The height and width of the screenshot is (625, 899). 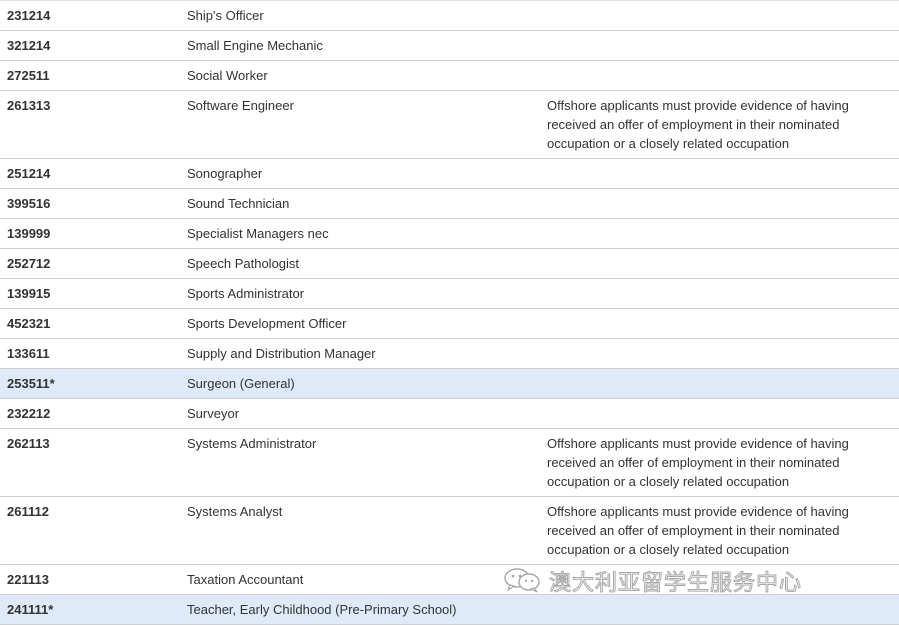 I want to click on occupation-name: Sound Technician, so click(x=238, y=203).